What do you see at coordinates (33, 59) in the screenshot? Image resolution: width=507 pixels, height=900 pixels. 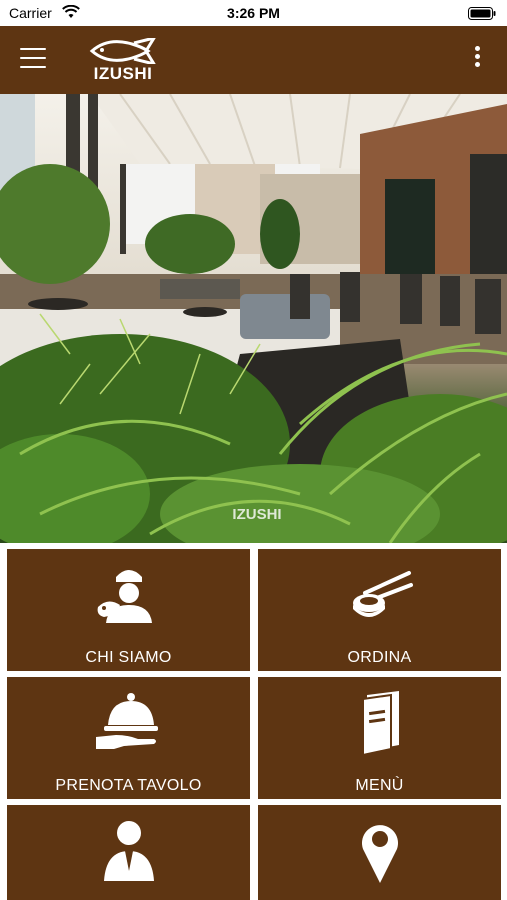 I see `hamburger-icon` at bounding box center [33, 59].